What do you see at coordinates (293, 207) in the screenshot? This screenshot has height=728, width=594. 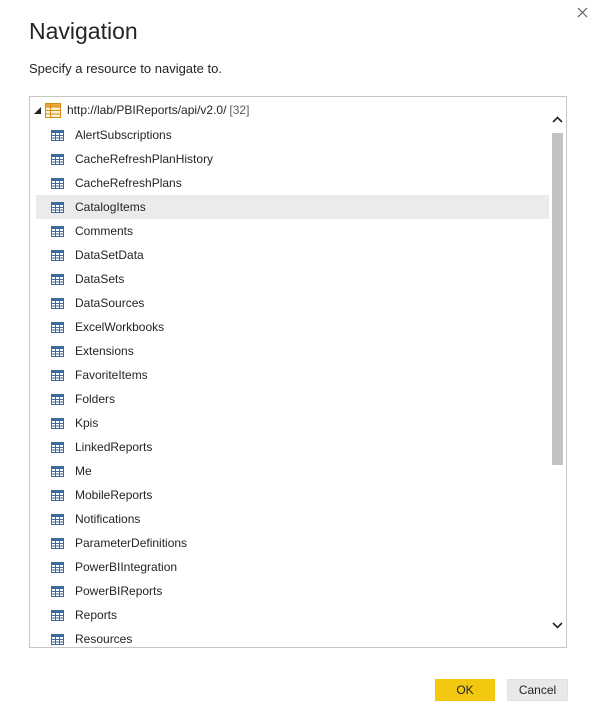 I see `tree-item: CatalogItems` at bounding box center [293, 207].